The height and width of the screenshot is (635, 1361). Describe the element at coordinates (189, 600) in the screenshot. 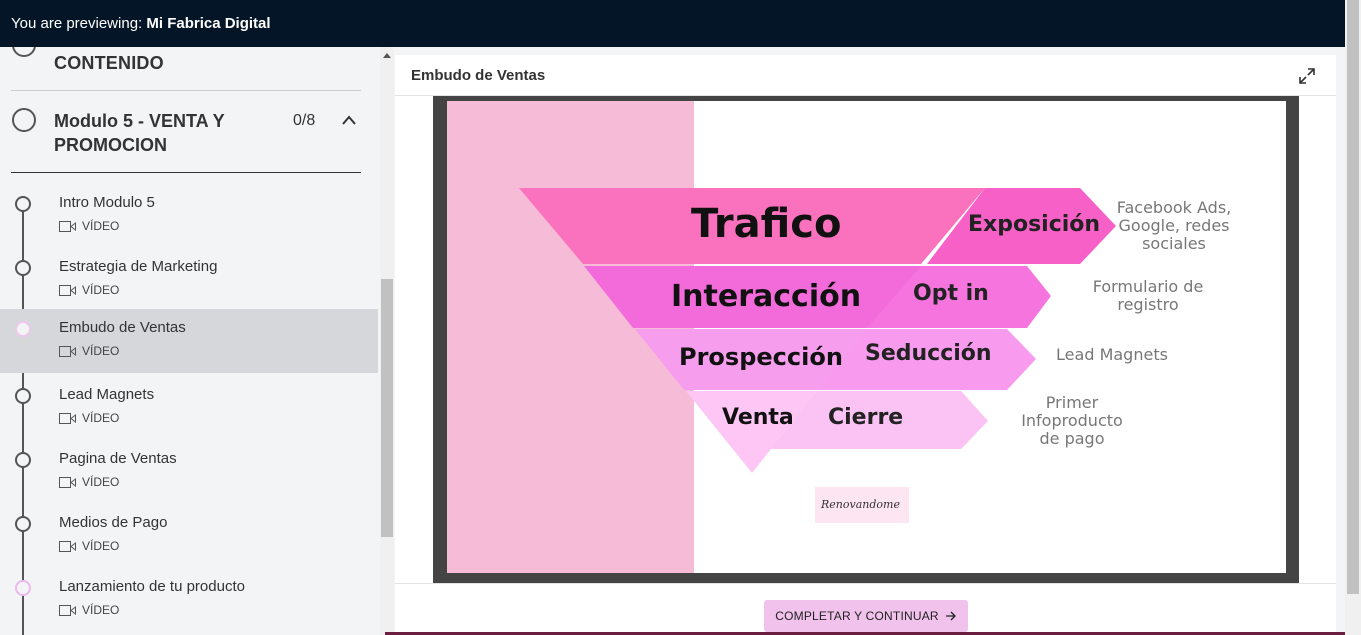

I see `lesson-item: Lanzamiento de tu producto VÍDEO` at that location.